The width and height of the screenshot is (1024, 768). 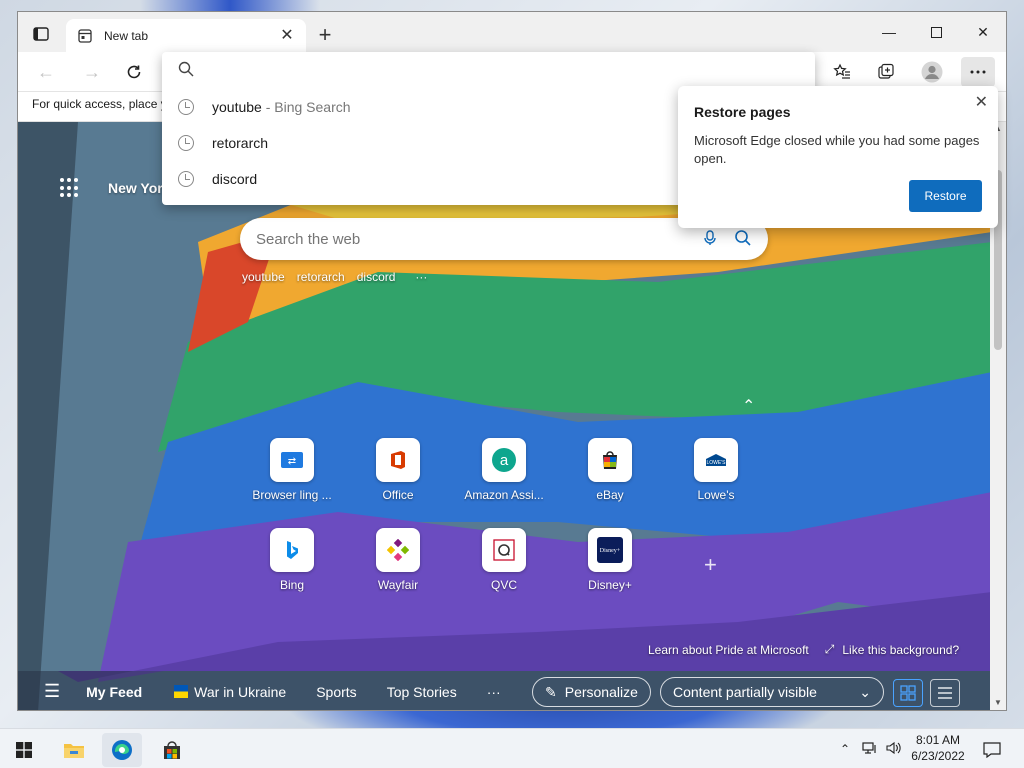 I want to click on quick-link-tile: Disney+ Disney+, so click(x=610, y=560).